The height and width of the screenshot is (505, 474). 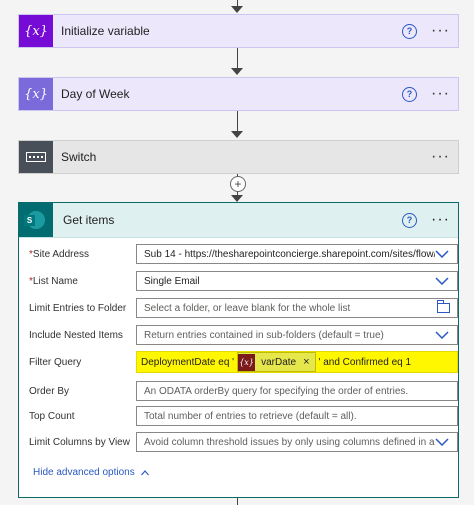 I want to click on field-label: List Name, so click(x=55, y=281).